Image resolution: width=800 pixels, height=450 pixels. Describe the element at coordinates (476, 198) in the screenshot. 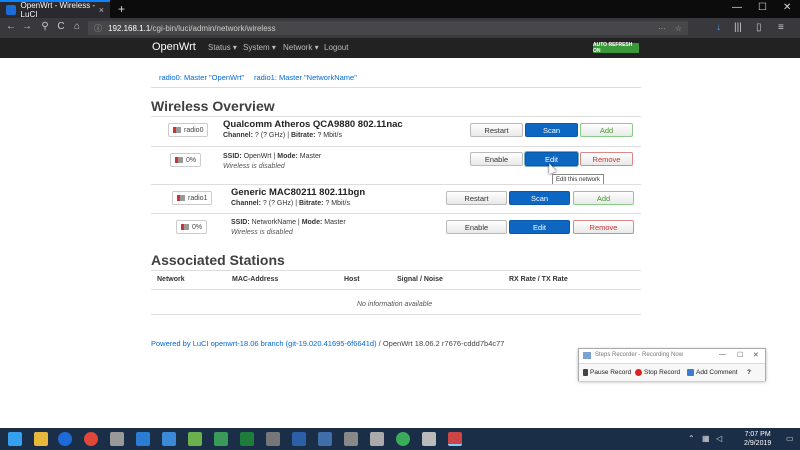

I see `radio1-restart-button: Restart` at that location.